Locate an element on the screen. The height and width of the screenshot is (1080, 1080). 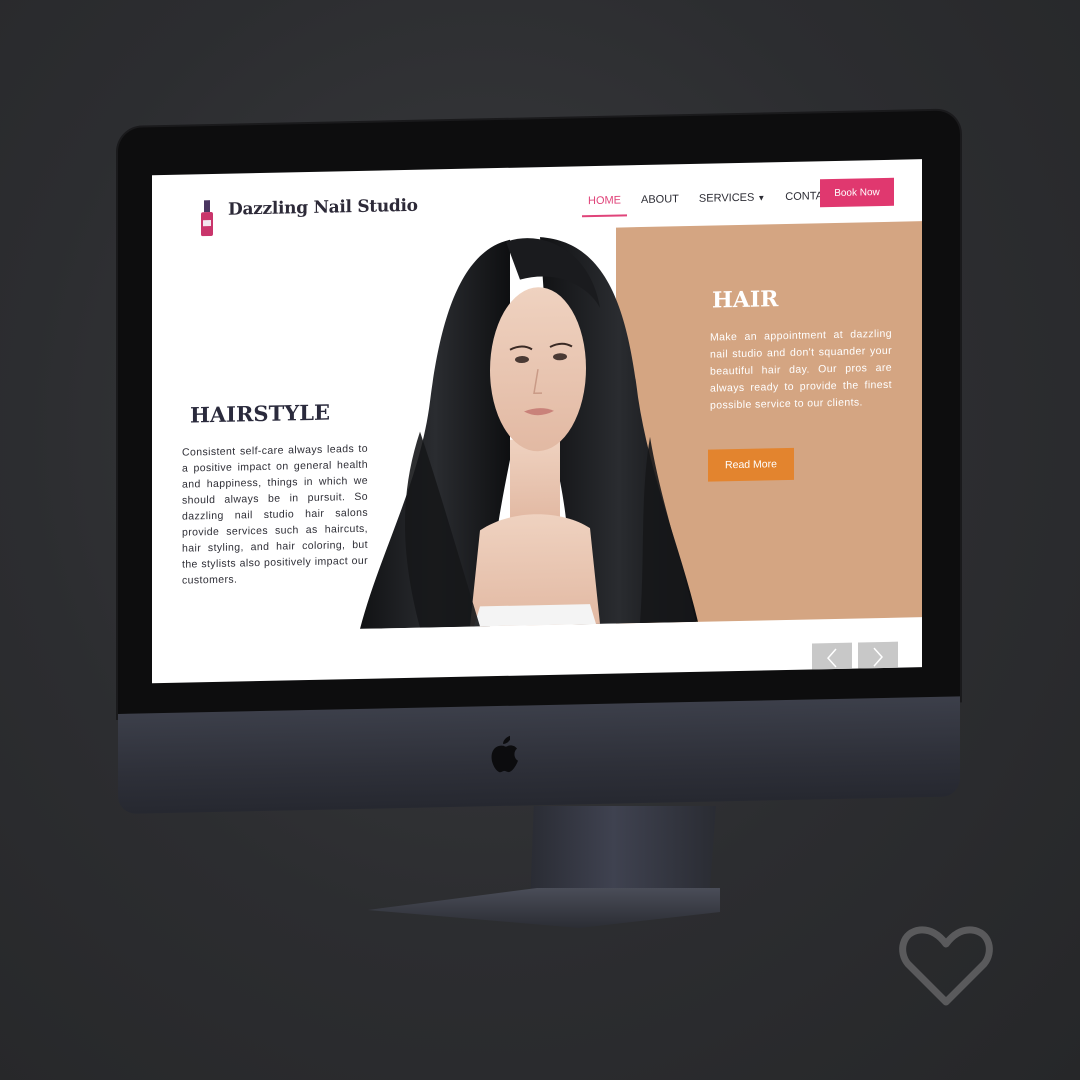
chevron-right-icon is located at coordinates (878, 657).